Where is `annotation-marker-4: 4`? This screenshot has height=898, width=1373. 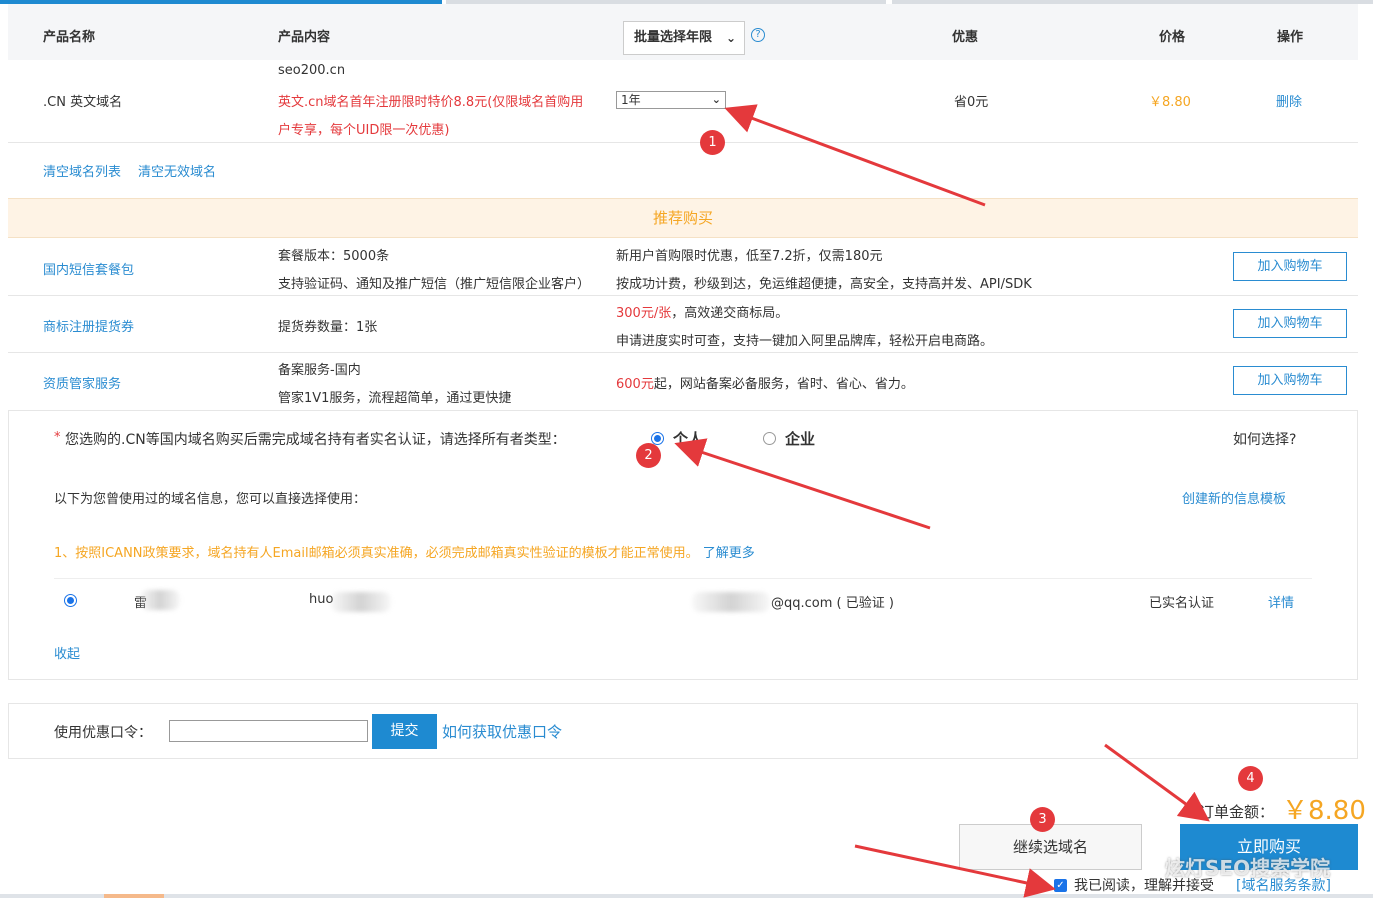
annotation-marker-4: 4 is located at coordinates (1250, 778).